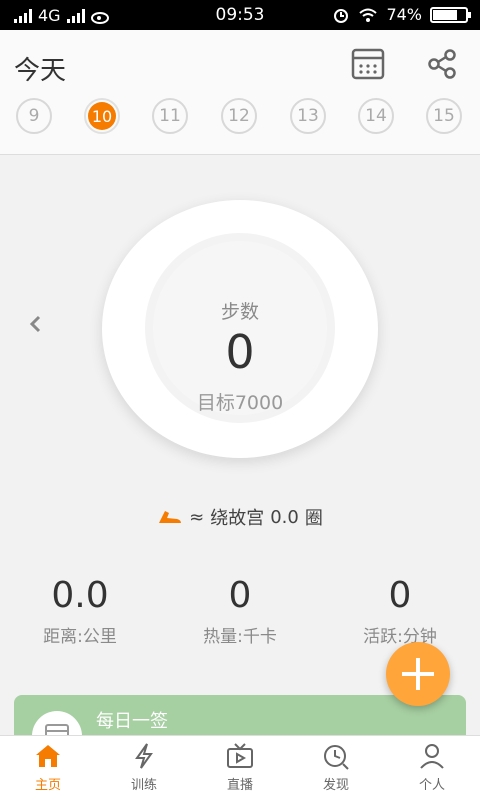  I want to click on step-goal: 目标7000, so click(240, 403).